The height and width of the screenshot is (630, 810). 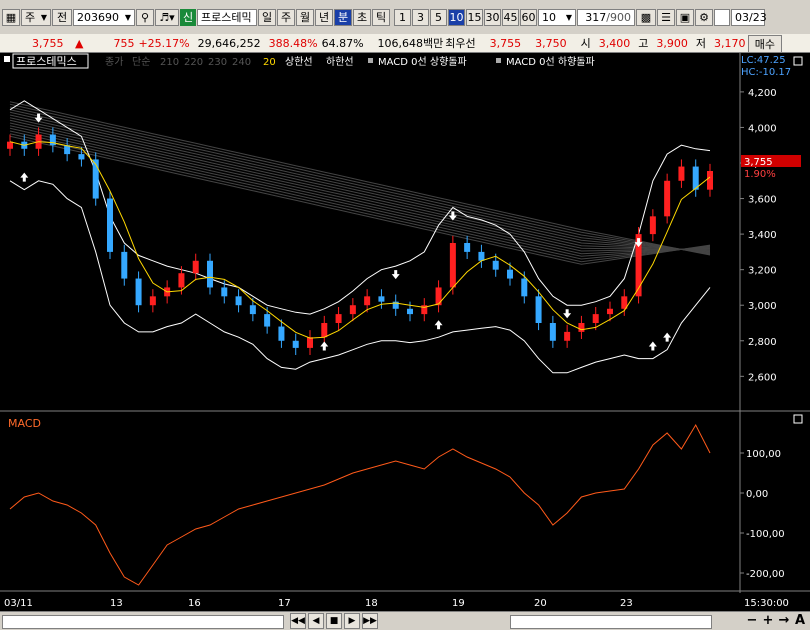 What do you see at coordinates (402, 17) in the screenshot?
I see `interval-1: 1` at bounding box center [402, 17].